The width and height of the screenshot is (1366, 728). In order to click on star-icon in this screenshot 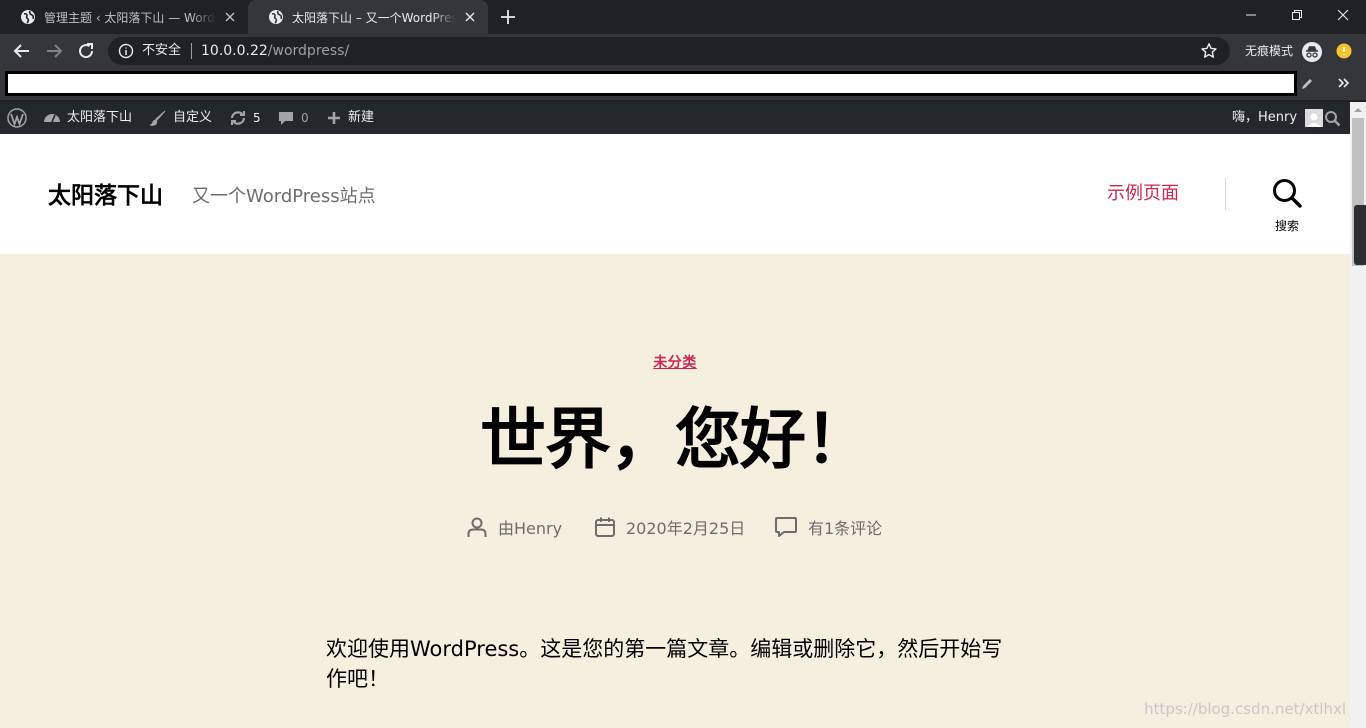, I will do `click(1209, 51)`.